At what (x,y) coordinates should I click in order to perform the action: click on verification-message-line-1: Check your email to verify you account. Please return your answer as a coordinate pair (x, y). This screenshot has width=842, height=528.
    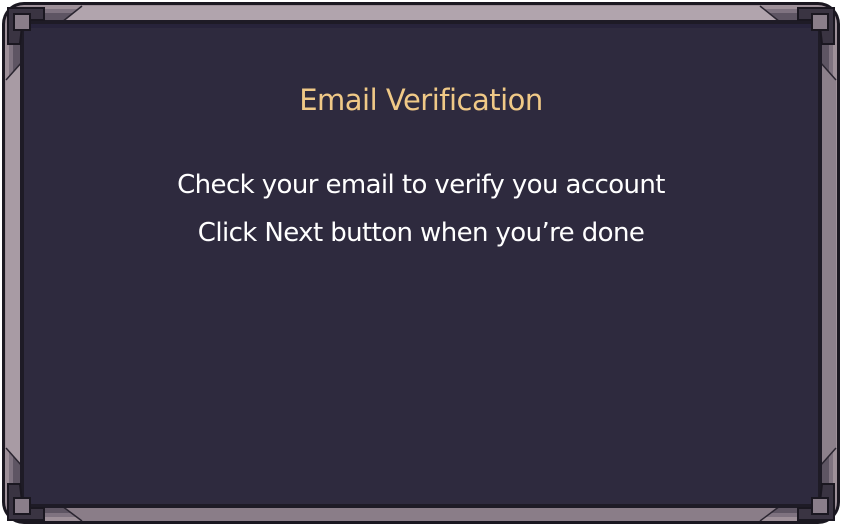
    Looking at the image, I should click on (421, 185).